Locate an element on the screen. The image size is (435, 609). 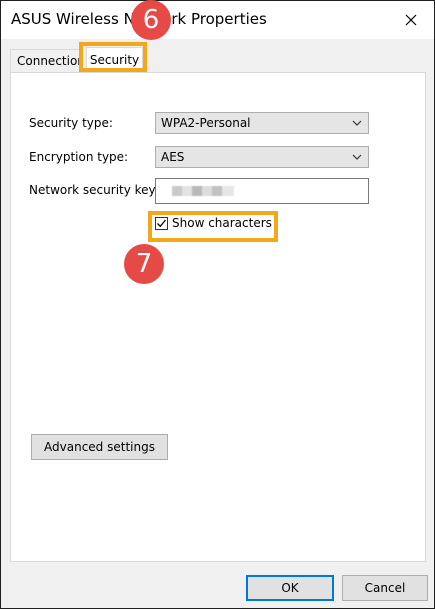
cancel-button: Cancel is located at coordinates (385, 588).